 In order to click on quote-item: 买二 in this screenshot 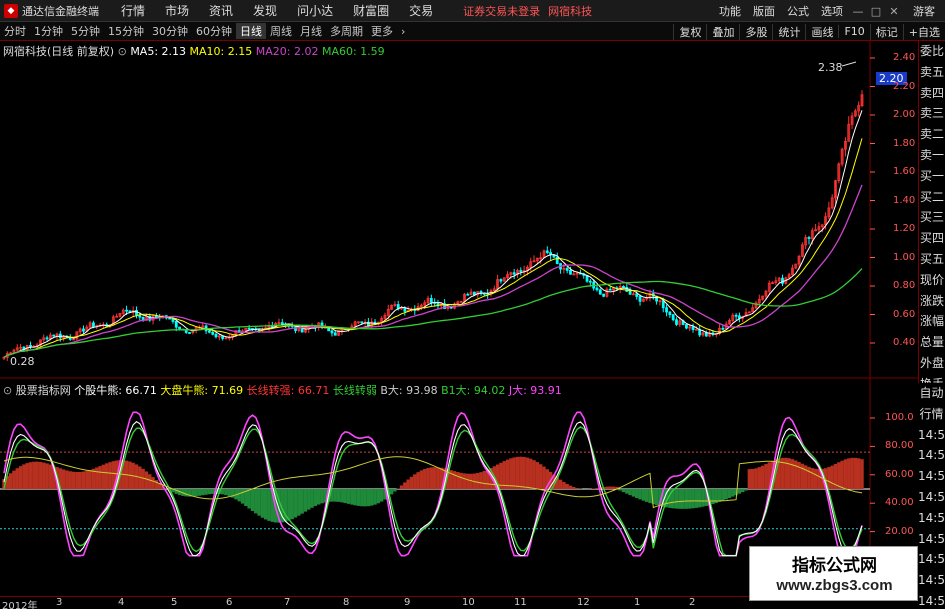, I will do `click(932, 197)`.